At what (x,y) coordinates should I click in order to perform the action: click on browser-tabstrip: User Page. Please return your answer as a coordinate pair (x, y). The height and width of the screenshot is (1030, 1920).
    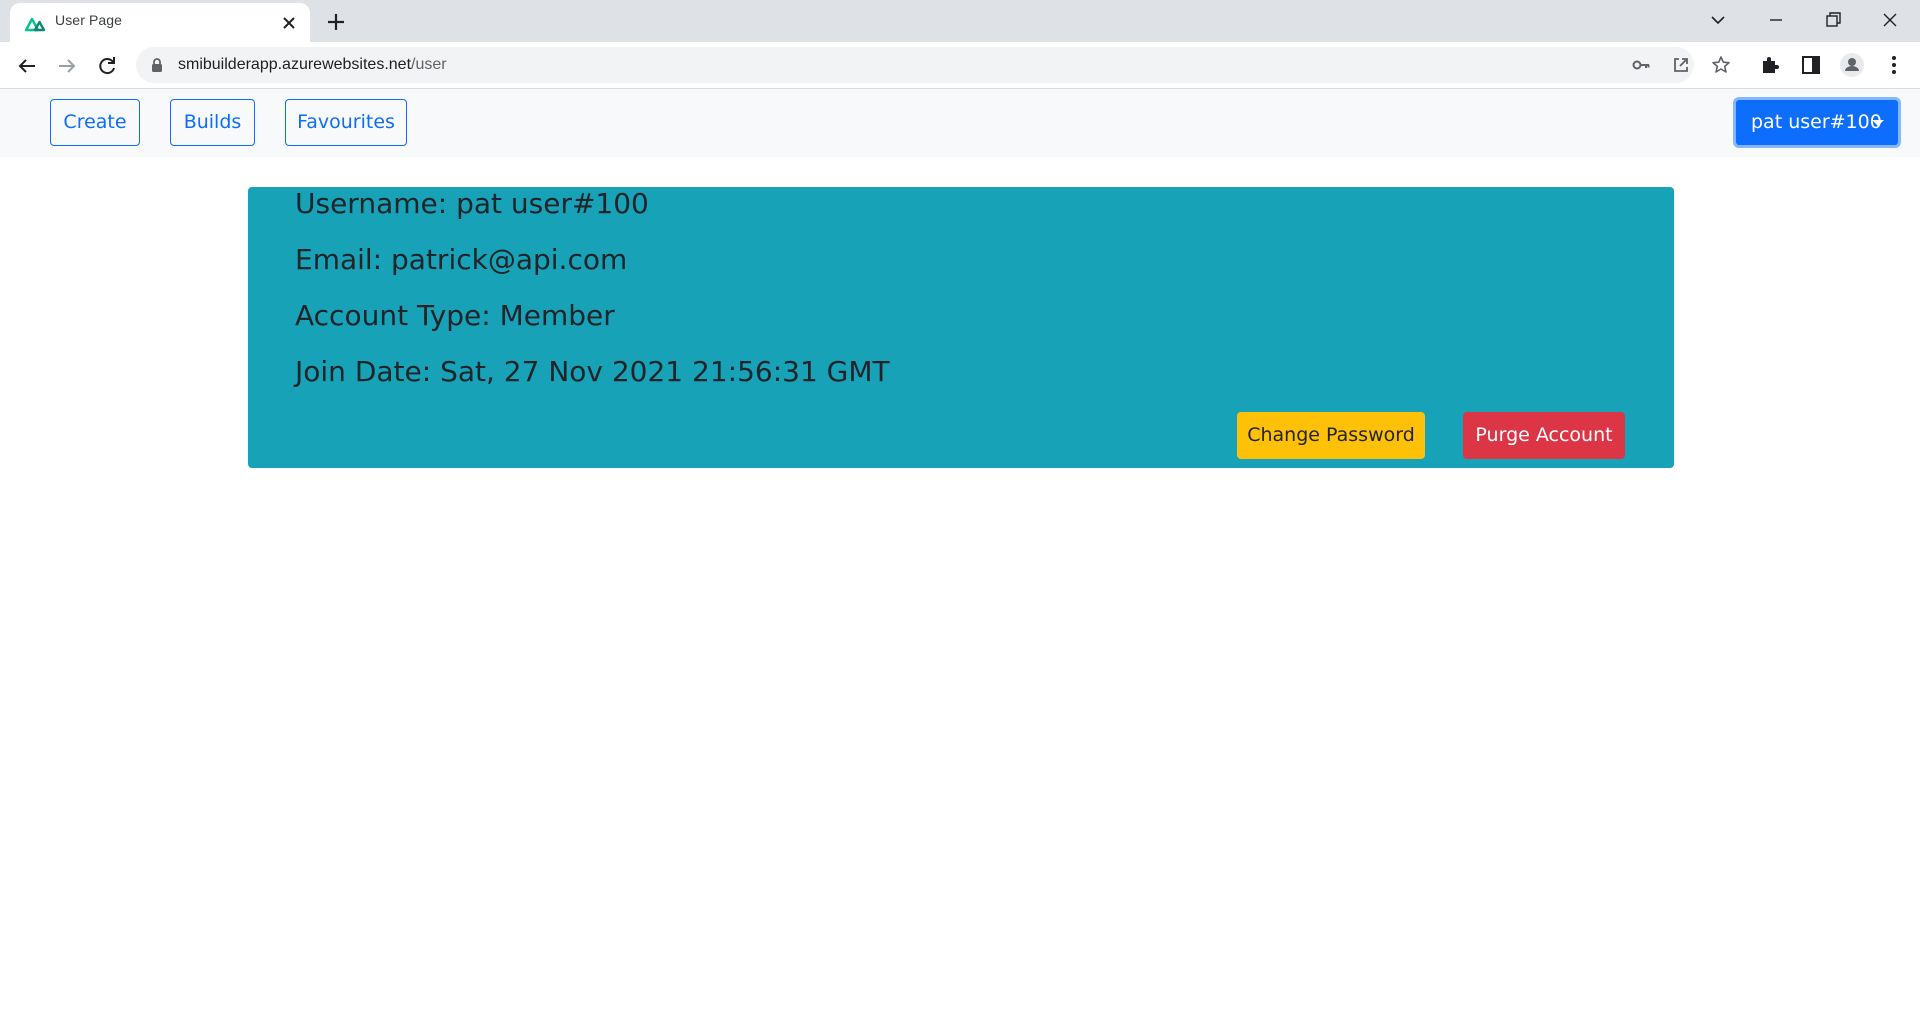
    Looking at the image, I should click on (960, 21).